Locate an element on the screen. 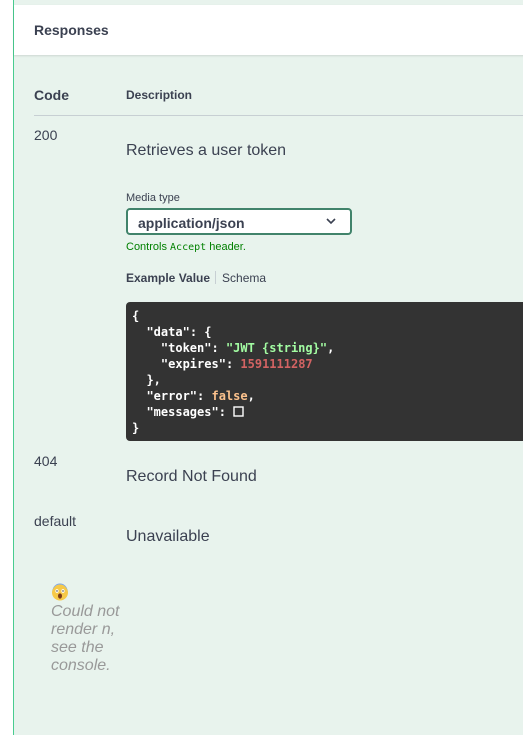 The height and width of the screenshot is (735, 523). response-code-404: 404 is located at coordinates (46, 461).